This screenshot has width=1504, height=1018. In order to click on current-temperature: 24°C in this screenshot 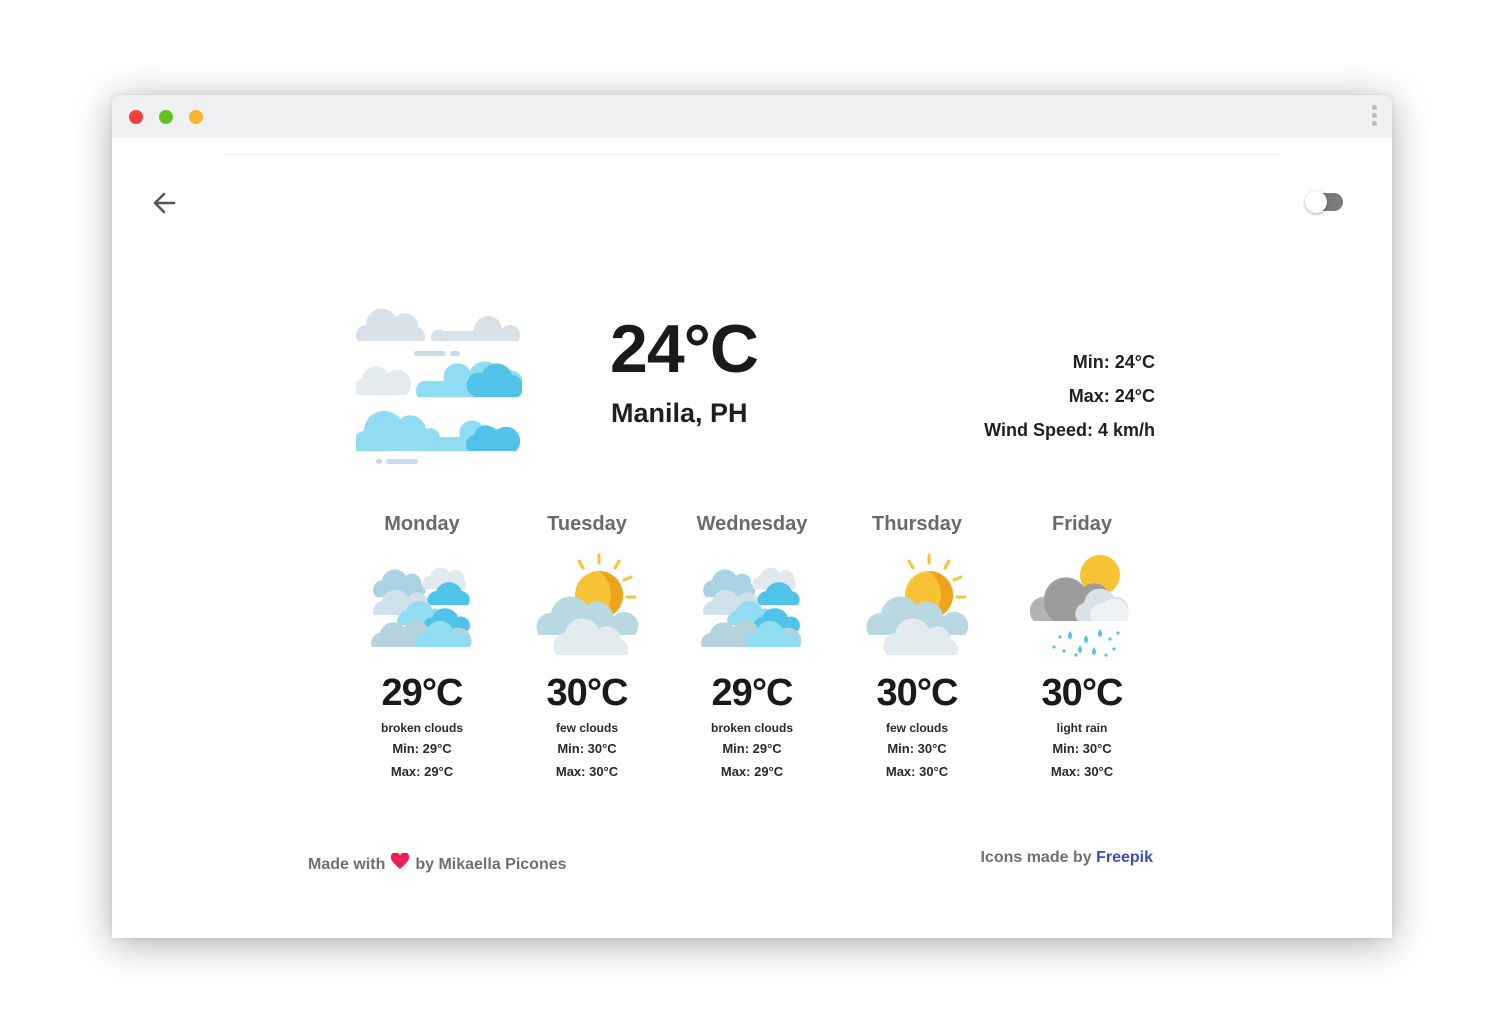, I will do `click(684, 349)`.